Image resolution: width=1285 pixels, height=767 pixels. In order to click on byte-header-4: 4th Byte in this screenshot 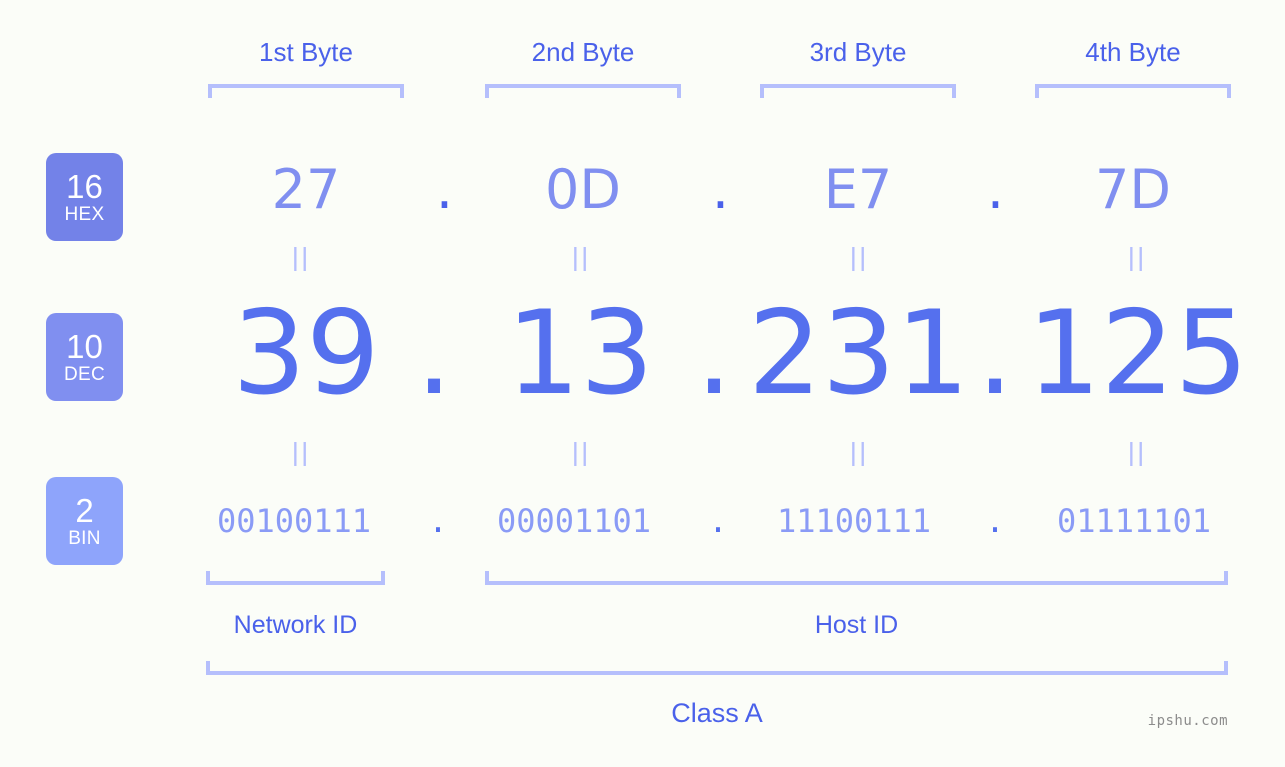, I will do `click(1133, 52)`.